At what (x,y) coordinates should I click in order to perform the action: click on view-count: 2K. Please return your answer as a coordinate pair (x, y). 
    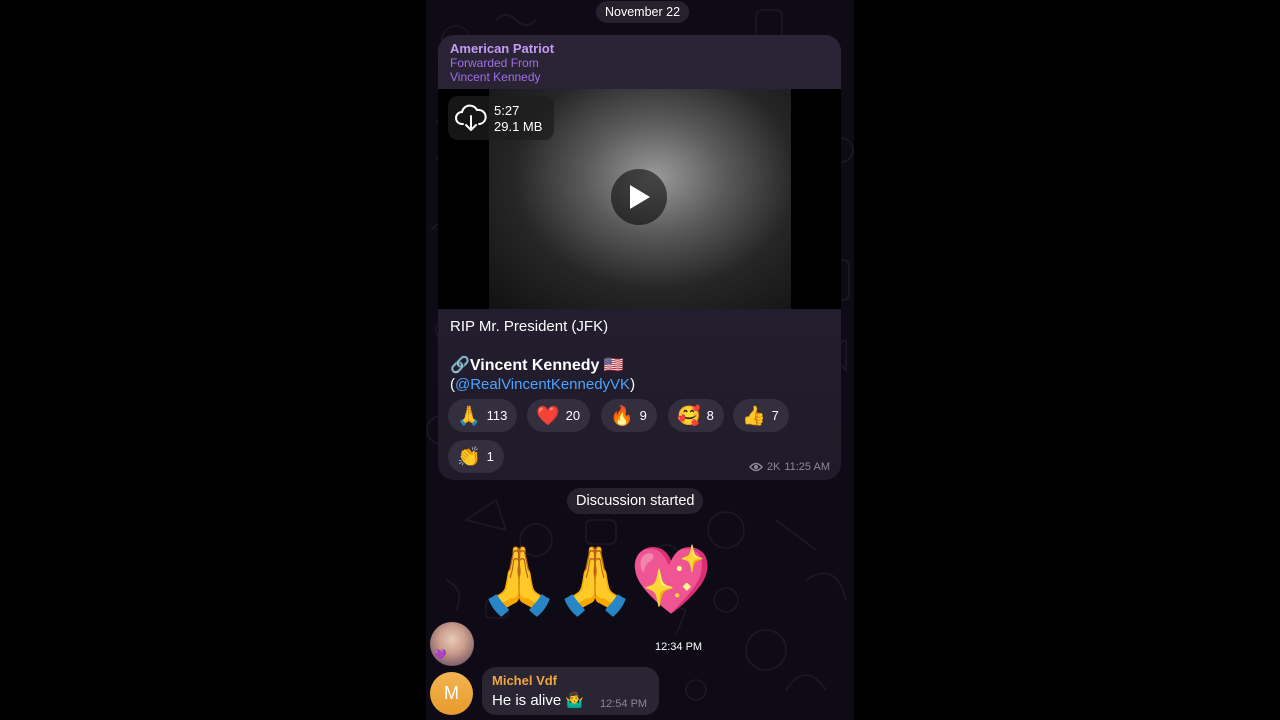
    Looking at the image, I should click on (773, 467).